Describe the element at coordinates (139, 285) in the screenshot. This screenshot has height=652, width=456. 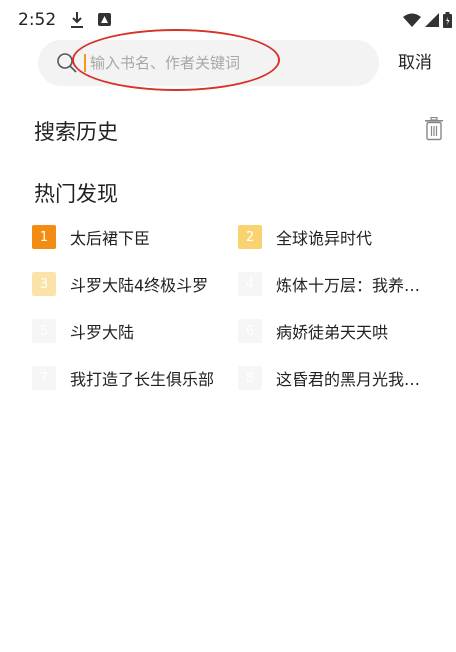
I see `book-title: 斗罗大陆4终极斗罗` at that location.